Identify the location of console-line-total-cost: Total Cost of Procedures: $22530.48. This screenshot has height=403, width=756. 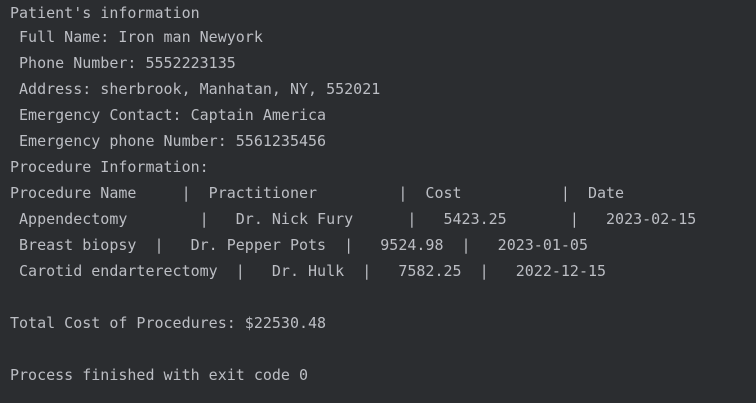
(168, 323).